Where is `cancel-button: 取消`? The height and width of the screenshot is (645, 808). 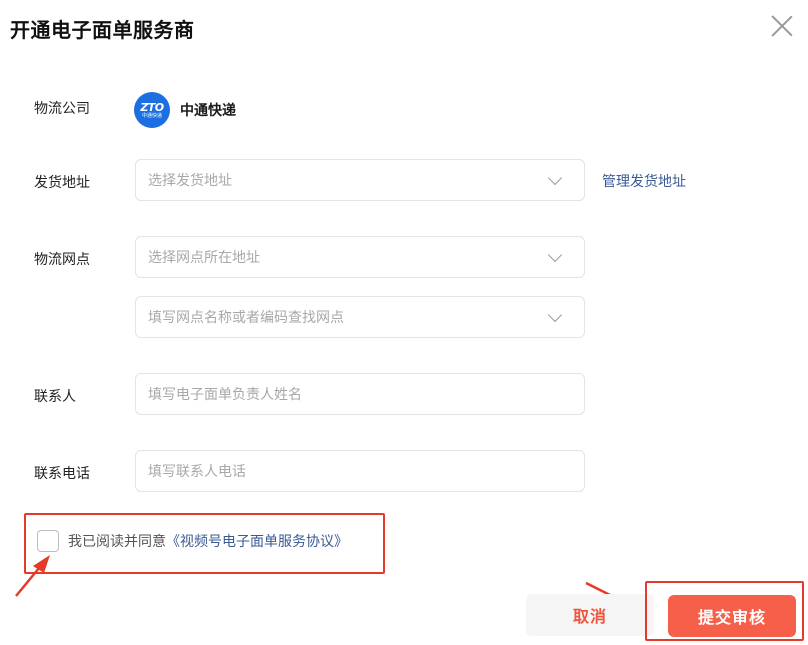
cancel-button: 取消 is located at coordinates (590, 615).